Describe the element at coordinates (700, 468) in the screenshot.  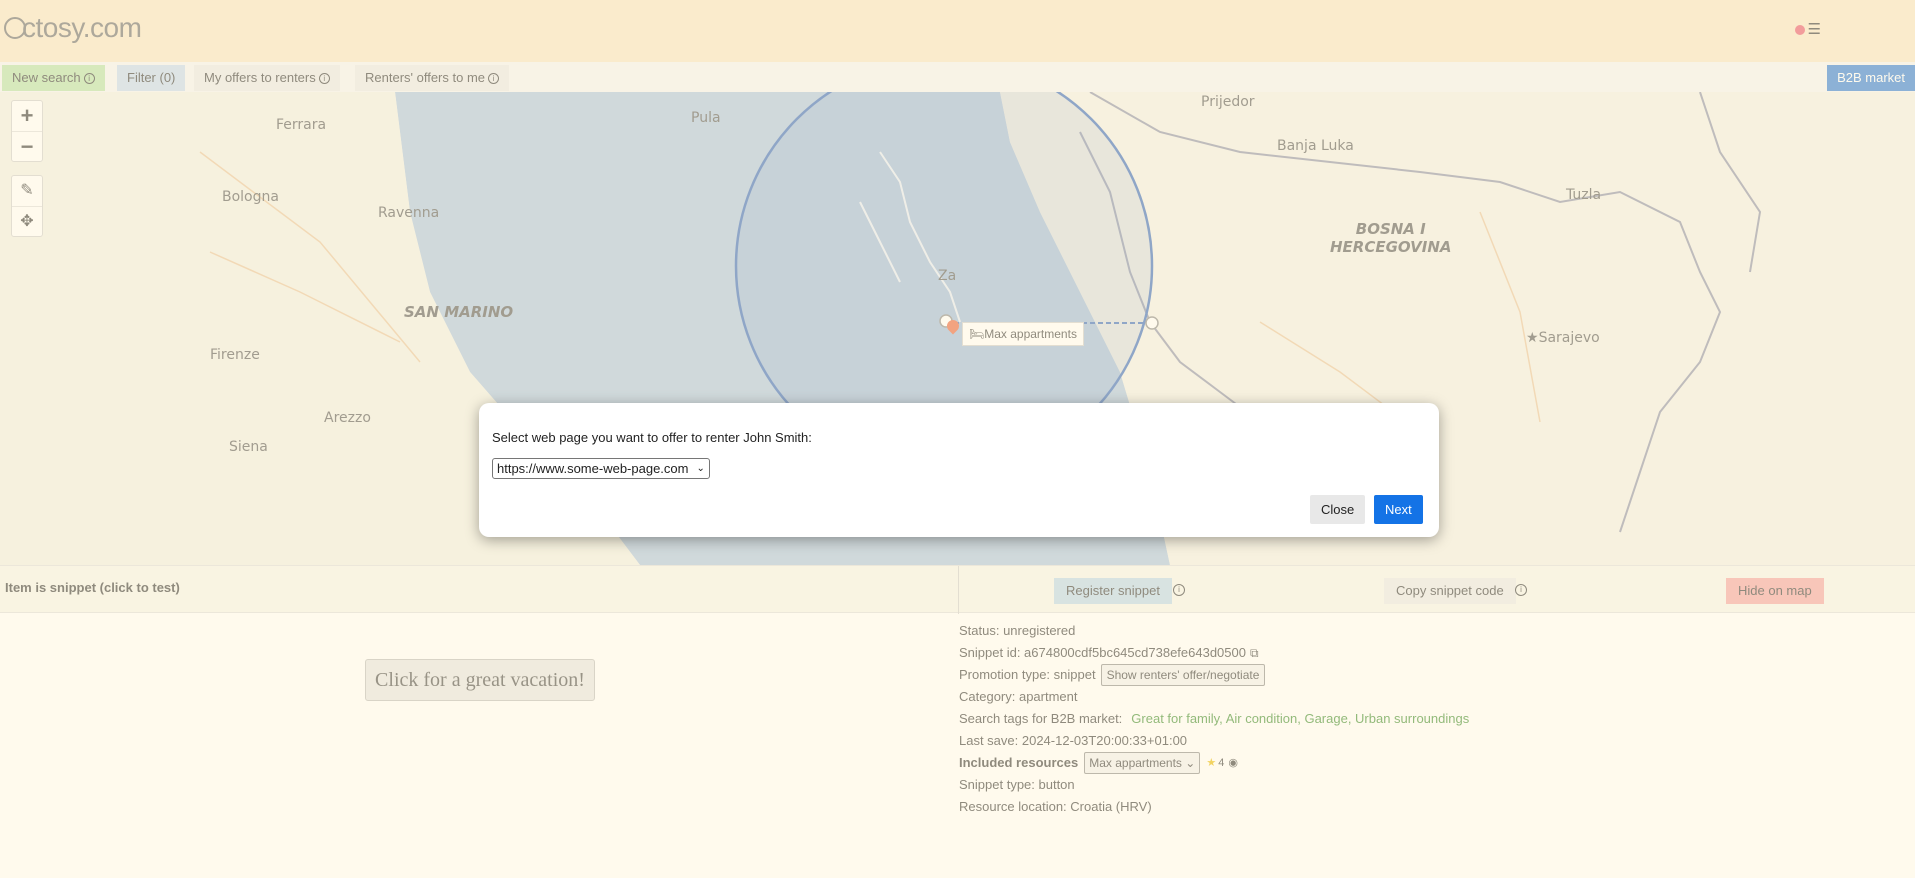
I see `chevron-down-icon: ⌄` at that location.